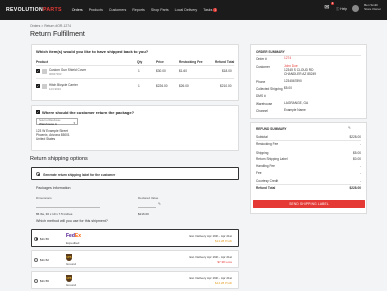 Image resolution: width=387 pixels, height=291 pixels. What do you see at coordinates (293, 81) in the screenshot?
I see `phone-value: 1234567890` at bounding box center [293, 81].